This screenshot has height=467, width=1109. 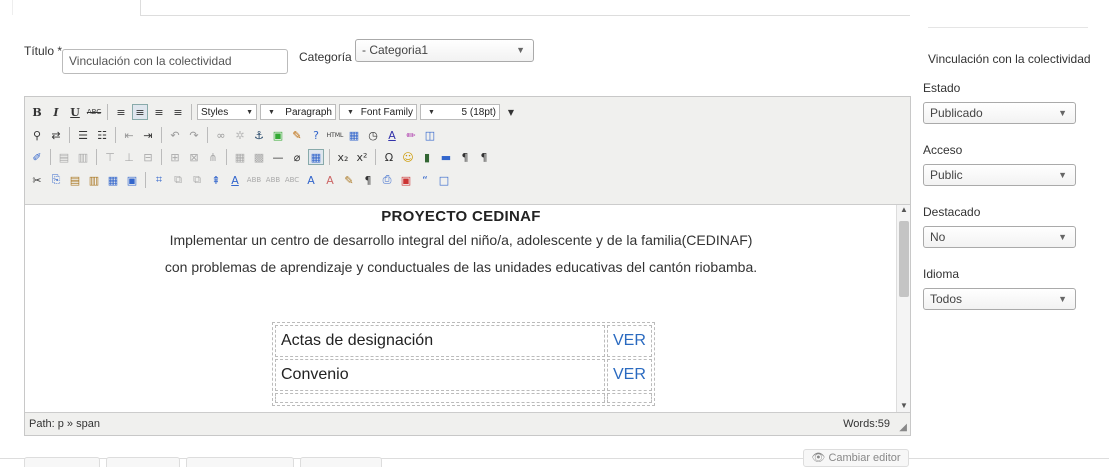 What do you see at coordinates (387, 180) in the screenshot?
I see `template-icon: ⎙` at bounding box center [387, 180].